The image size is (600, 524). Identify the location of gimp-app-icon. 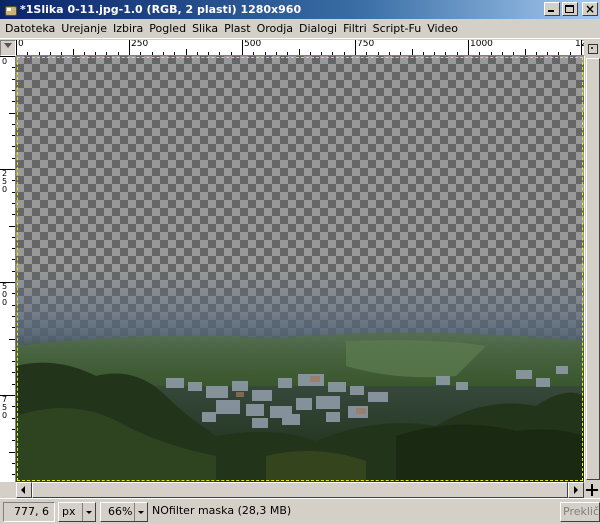
(10, 10).